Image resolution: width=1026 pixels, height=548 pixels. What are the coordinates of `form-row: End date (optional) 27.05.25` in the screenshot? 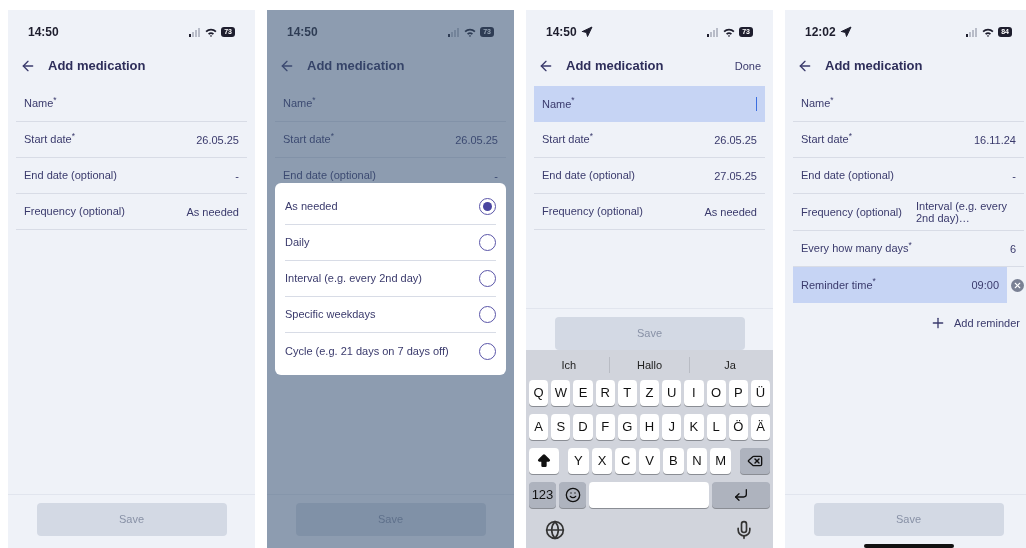 It's located at (649, 176).